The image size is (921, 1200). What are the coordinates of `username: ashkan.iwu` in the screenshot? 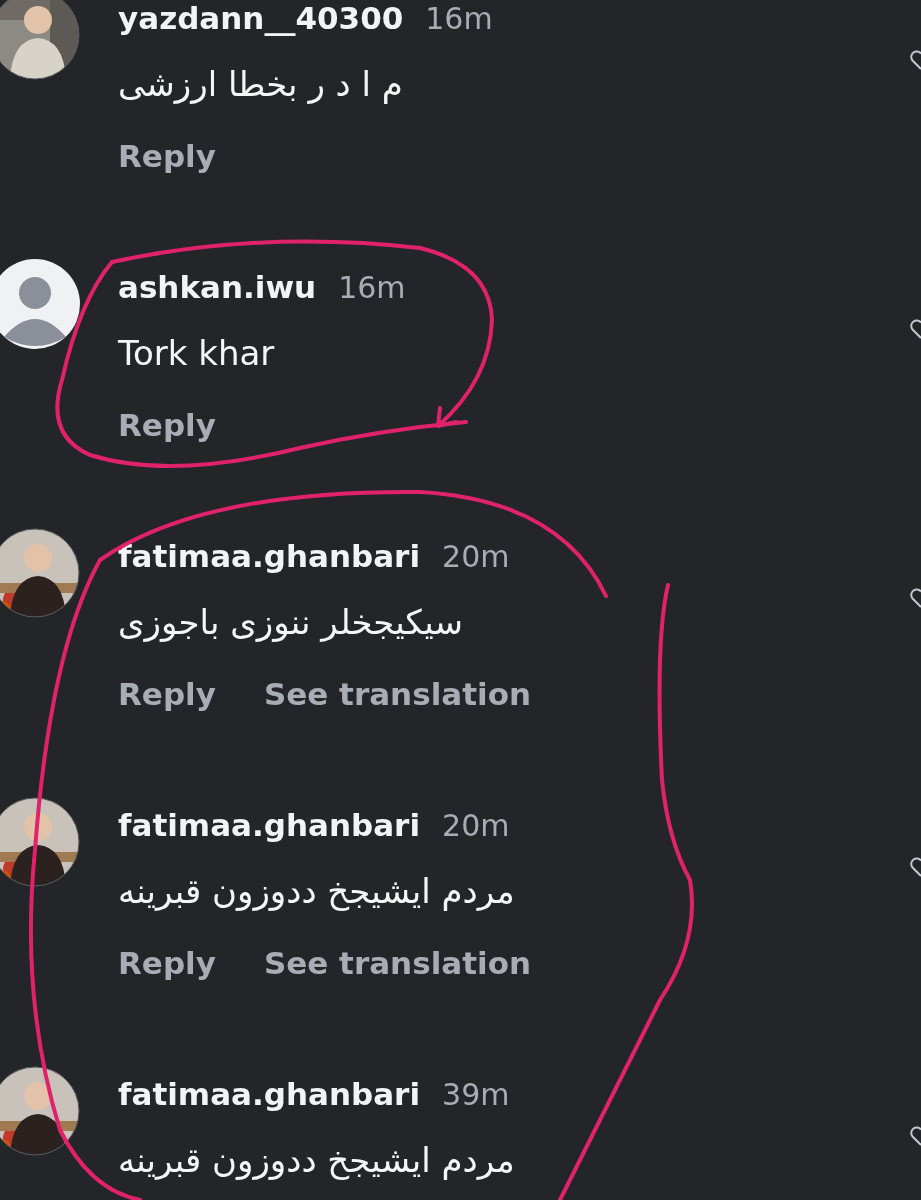 It's located at (217, 287).